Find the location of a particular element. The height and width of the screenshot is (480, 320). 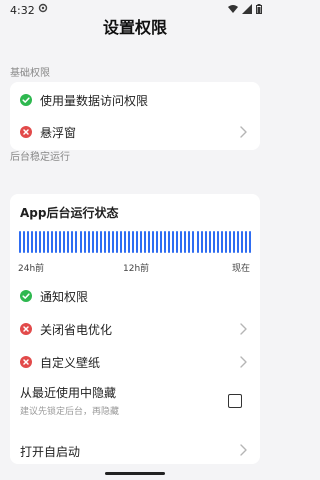

signal-icon is located at coordinates (247, 9).